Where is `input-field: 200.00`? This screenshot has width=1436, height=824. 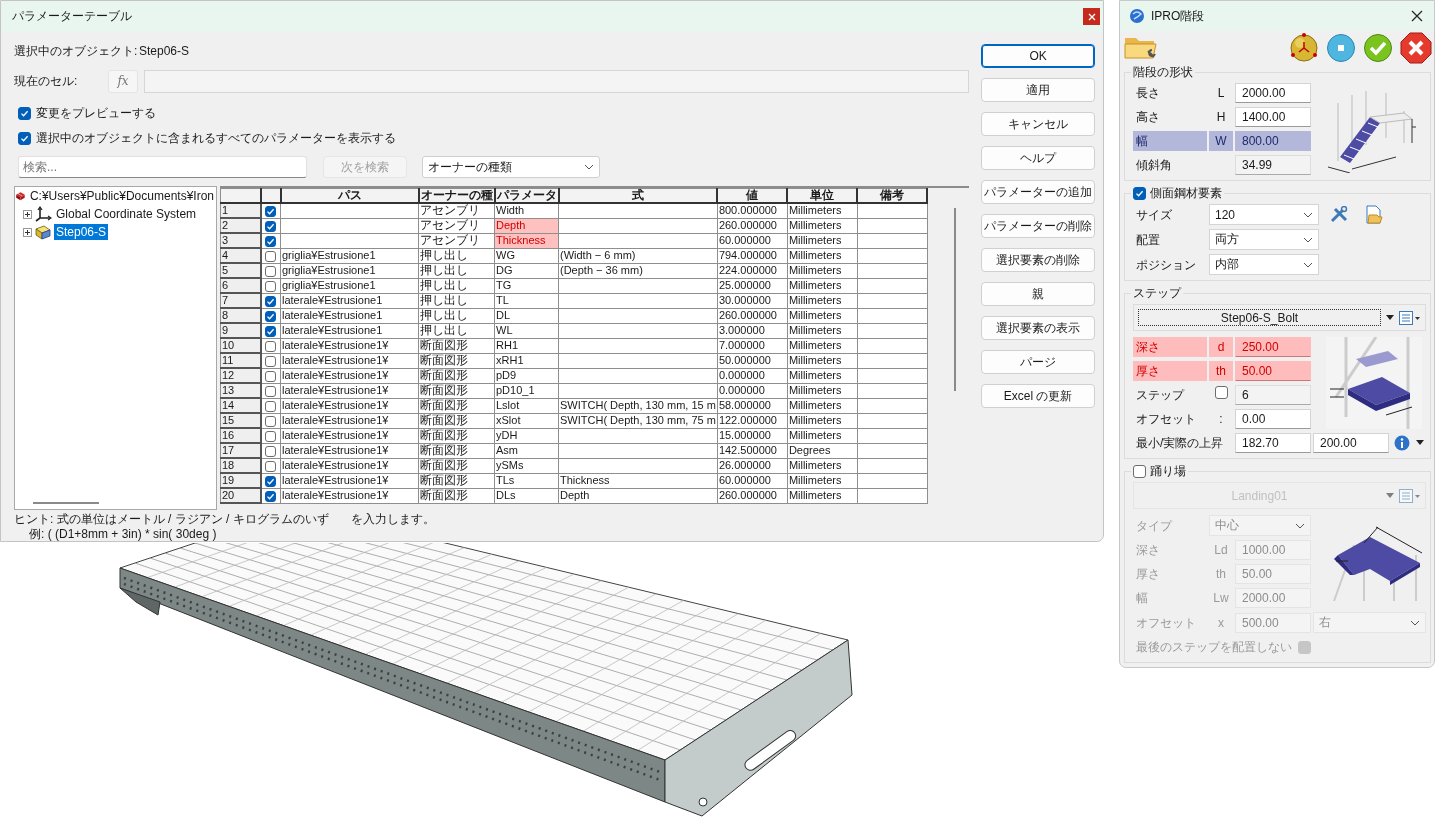 input-field: 200.00 is located at coordinates (1351, 443).